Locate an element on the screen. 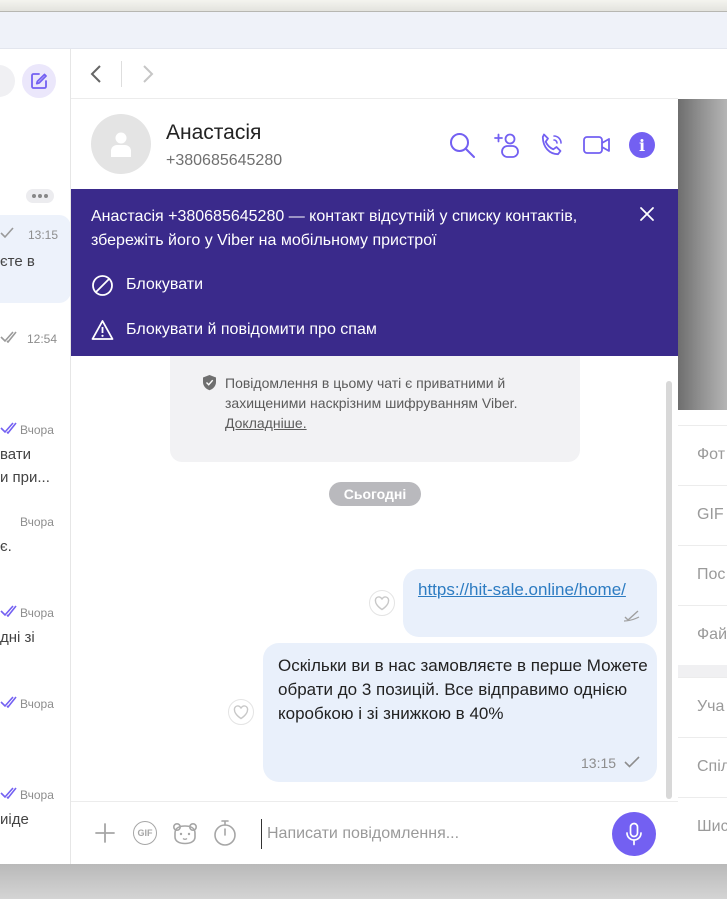 This screenshot has height=899, width=727. info-button: i is located at coordinates (642, 145).